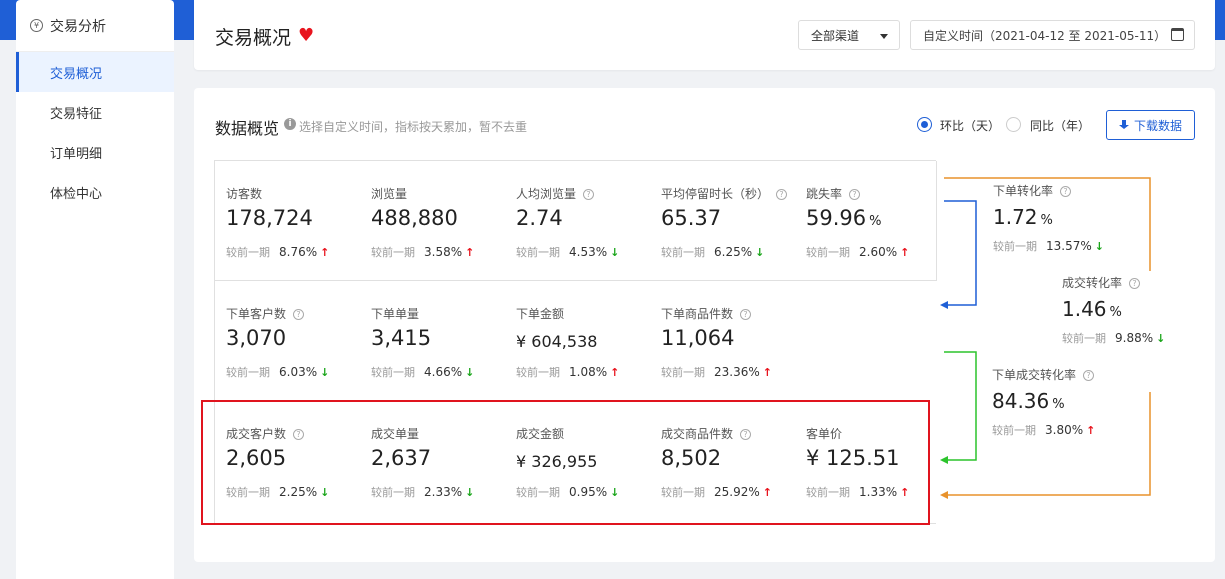 This screenshot has width=1225, height=579. I want to click on download-label: 下载数据, so click(1157, 125).